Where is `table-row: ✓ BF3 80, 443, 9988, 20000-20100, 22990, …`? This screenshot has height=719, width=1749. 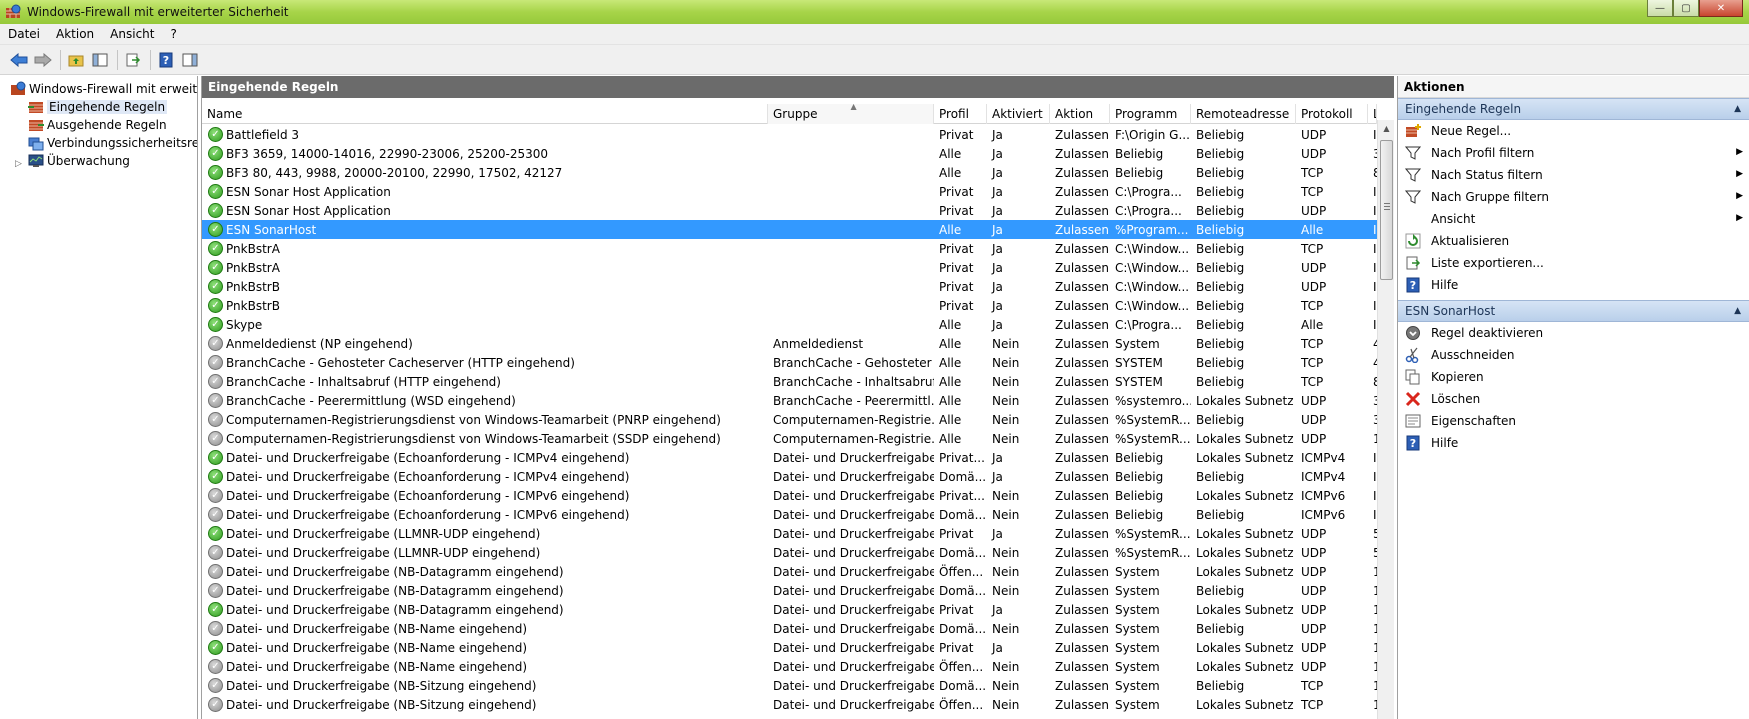
table-row: ✓ BF3 80, 443, 9988, 20000-20100, 22990, … is located at coordinates (789, 172).